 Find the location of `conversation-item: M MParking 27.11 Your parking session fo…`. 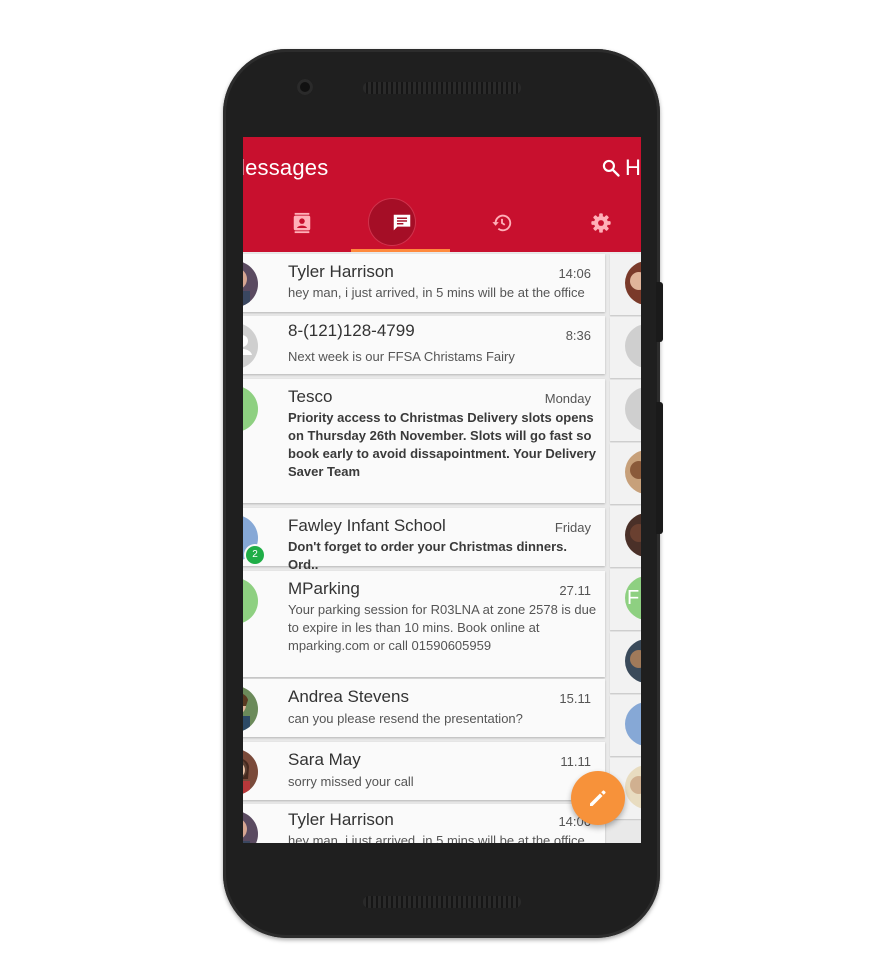

conversation-item: M MParking 27.11 Your parking session fo… is located at coordinates (424, 624).